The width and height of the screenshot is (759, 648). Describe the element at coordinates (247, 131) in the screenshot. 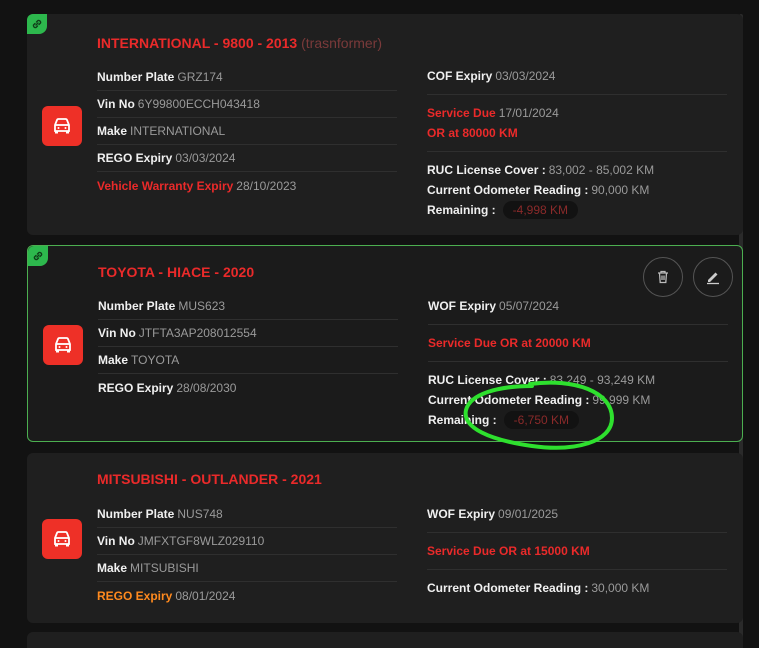

I see `make-row: Make INTERNATIONAL` at that location.